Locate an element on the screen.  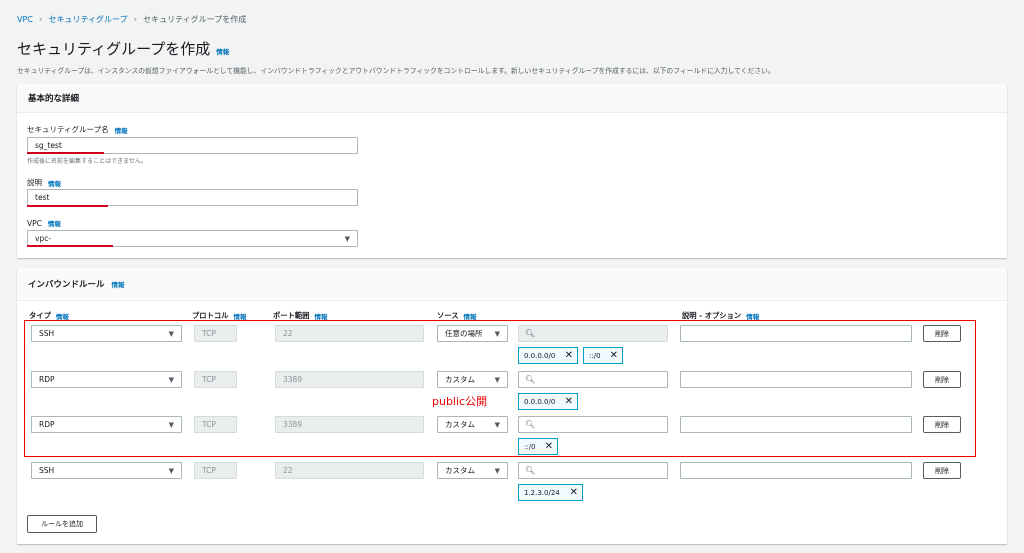
sg-name-label: セキュリティグループ名 情報 is located at coordinates (77, 129).